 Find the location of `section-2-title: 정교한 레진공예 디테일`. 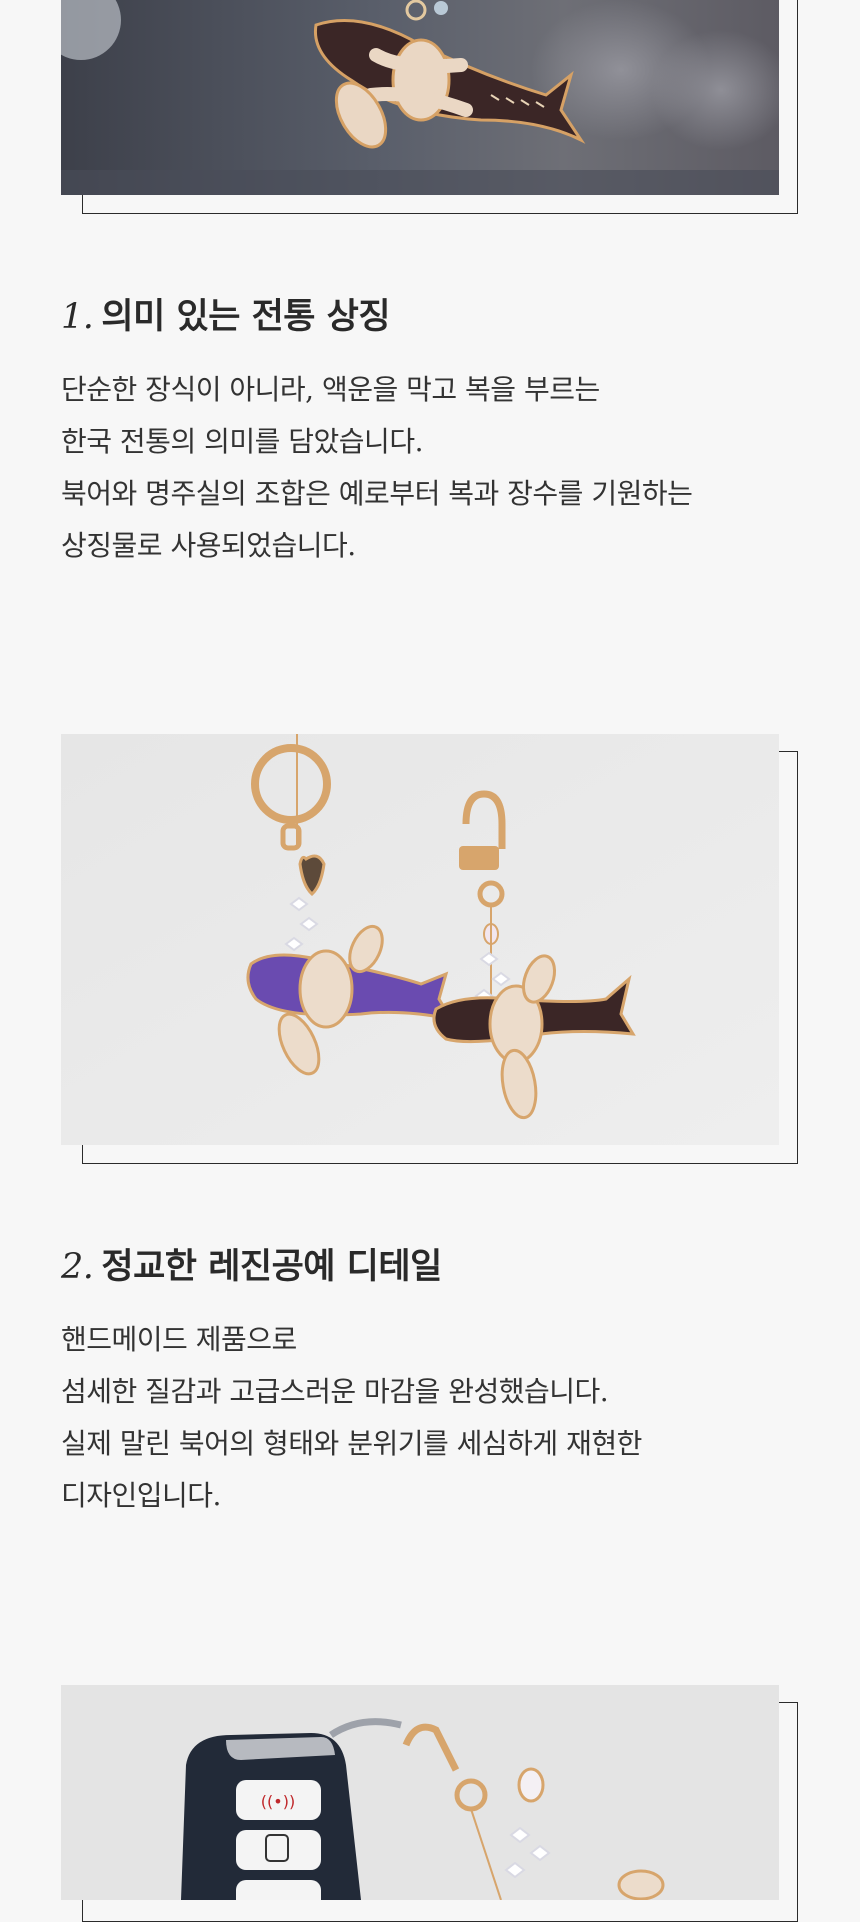

section-2-title: 정교한 레진공예 디테일 is located at coordinates (271, 1266).